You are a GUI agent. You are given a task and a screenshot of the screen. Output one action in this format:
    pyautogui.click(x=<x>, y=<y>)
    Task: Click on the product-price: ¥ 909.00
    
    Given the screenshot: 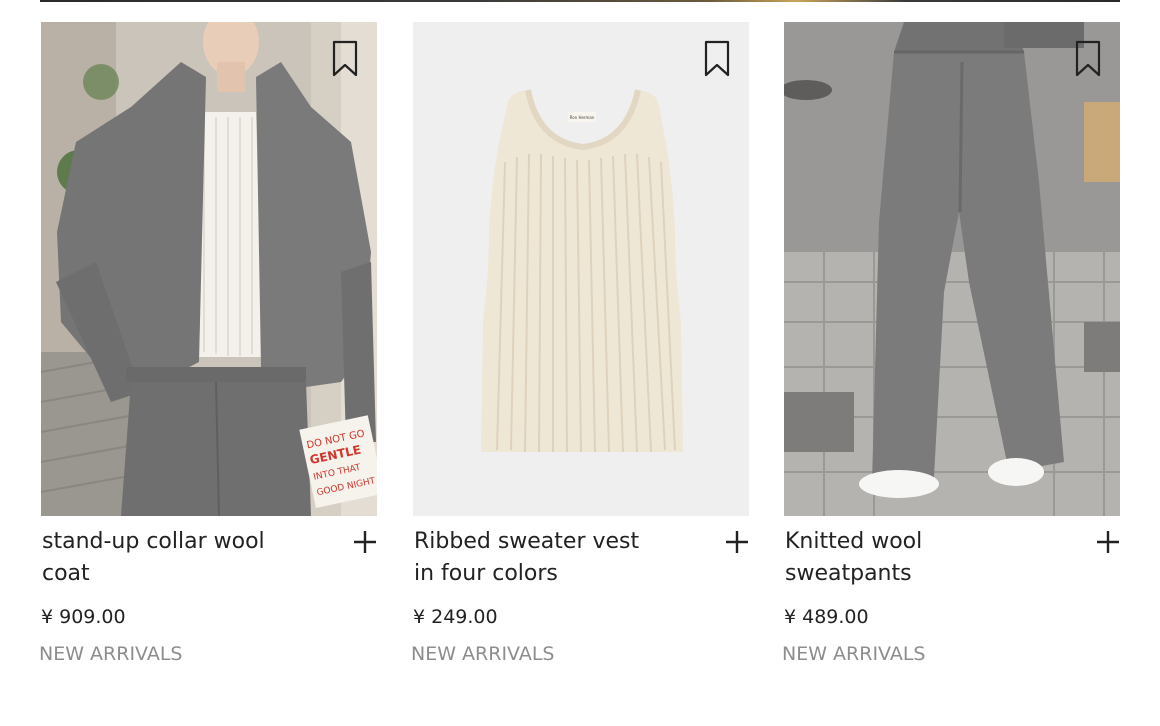 What is the action you would take?
    pyautogui.click(x=83, y=617)
    